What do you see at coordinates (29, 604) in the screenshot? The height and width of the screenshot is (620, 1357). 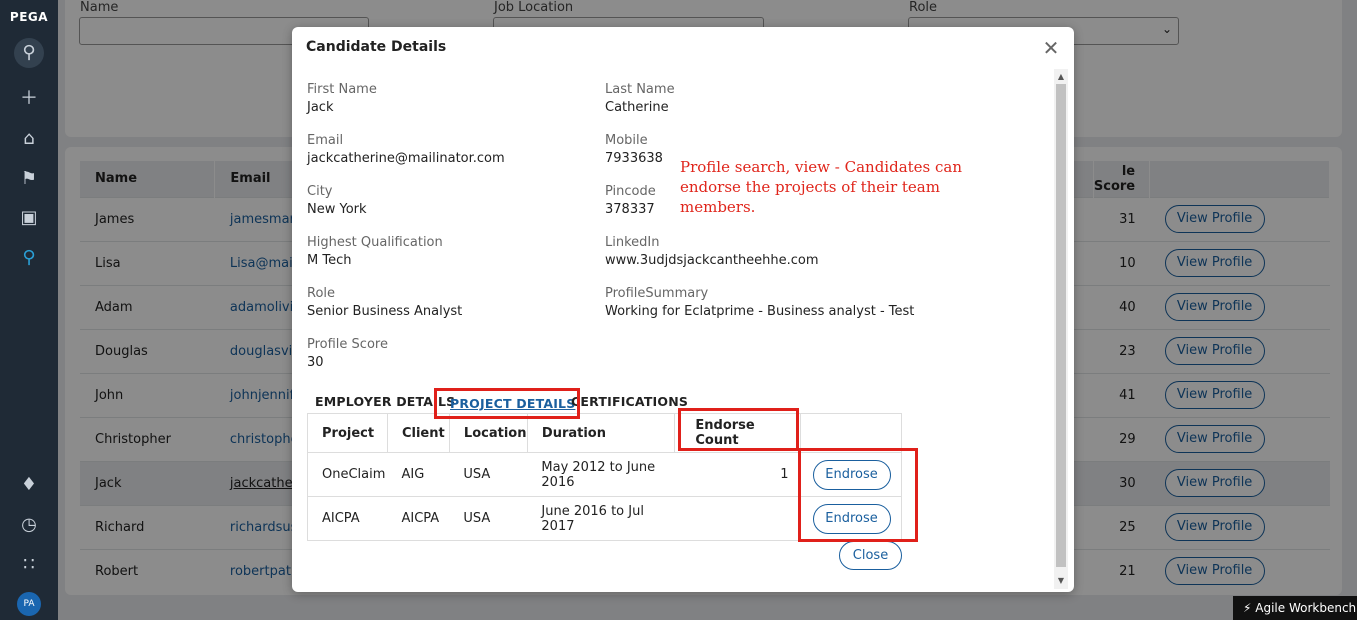 I see `avatar: PA` at bounding box center [29, 604].